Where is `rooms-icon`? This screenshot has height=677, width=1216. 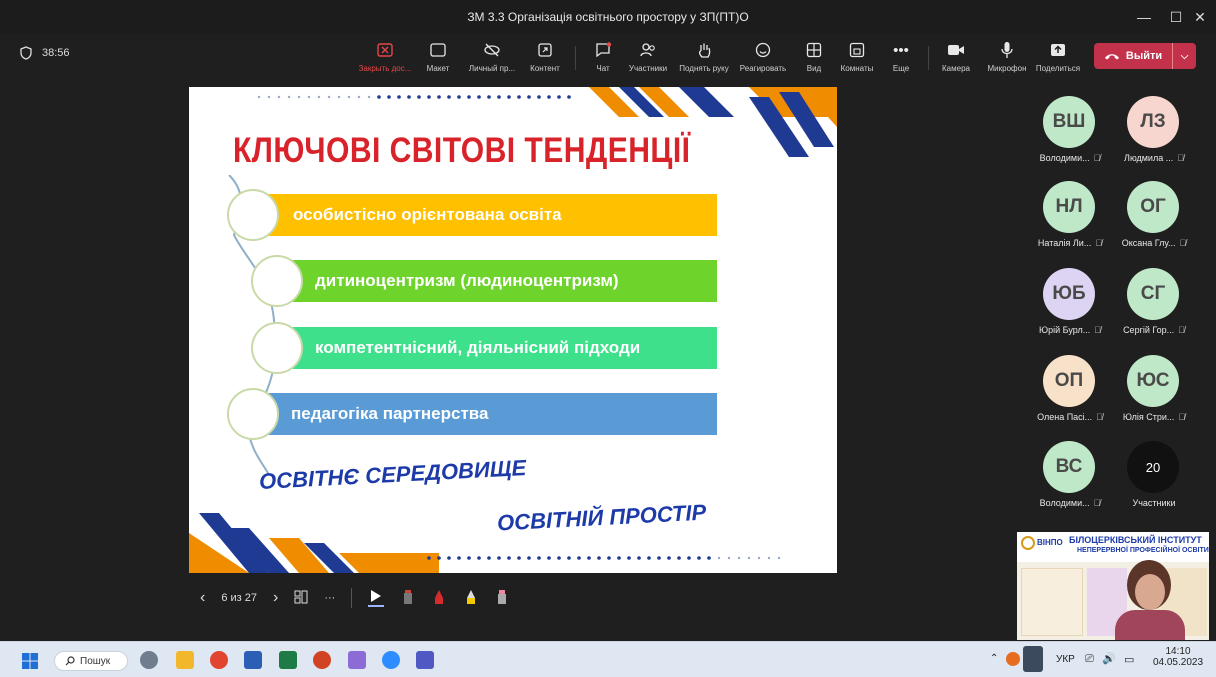 rooms-icon is located at coordinates (857, 50).